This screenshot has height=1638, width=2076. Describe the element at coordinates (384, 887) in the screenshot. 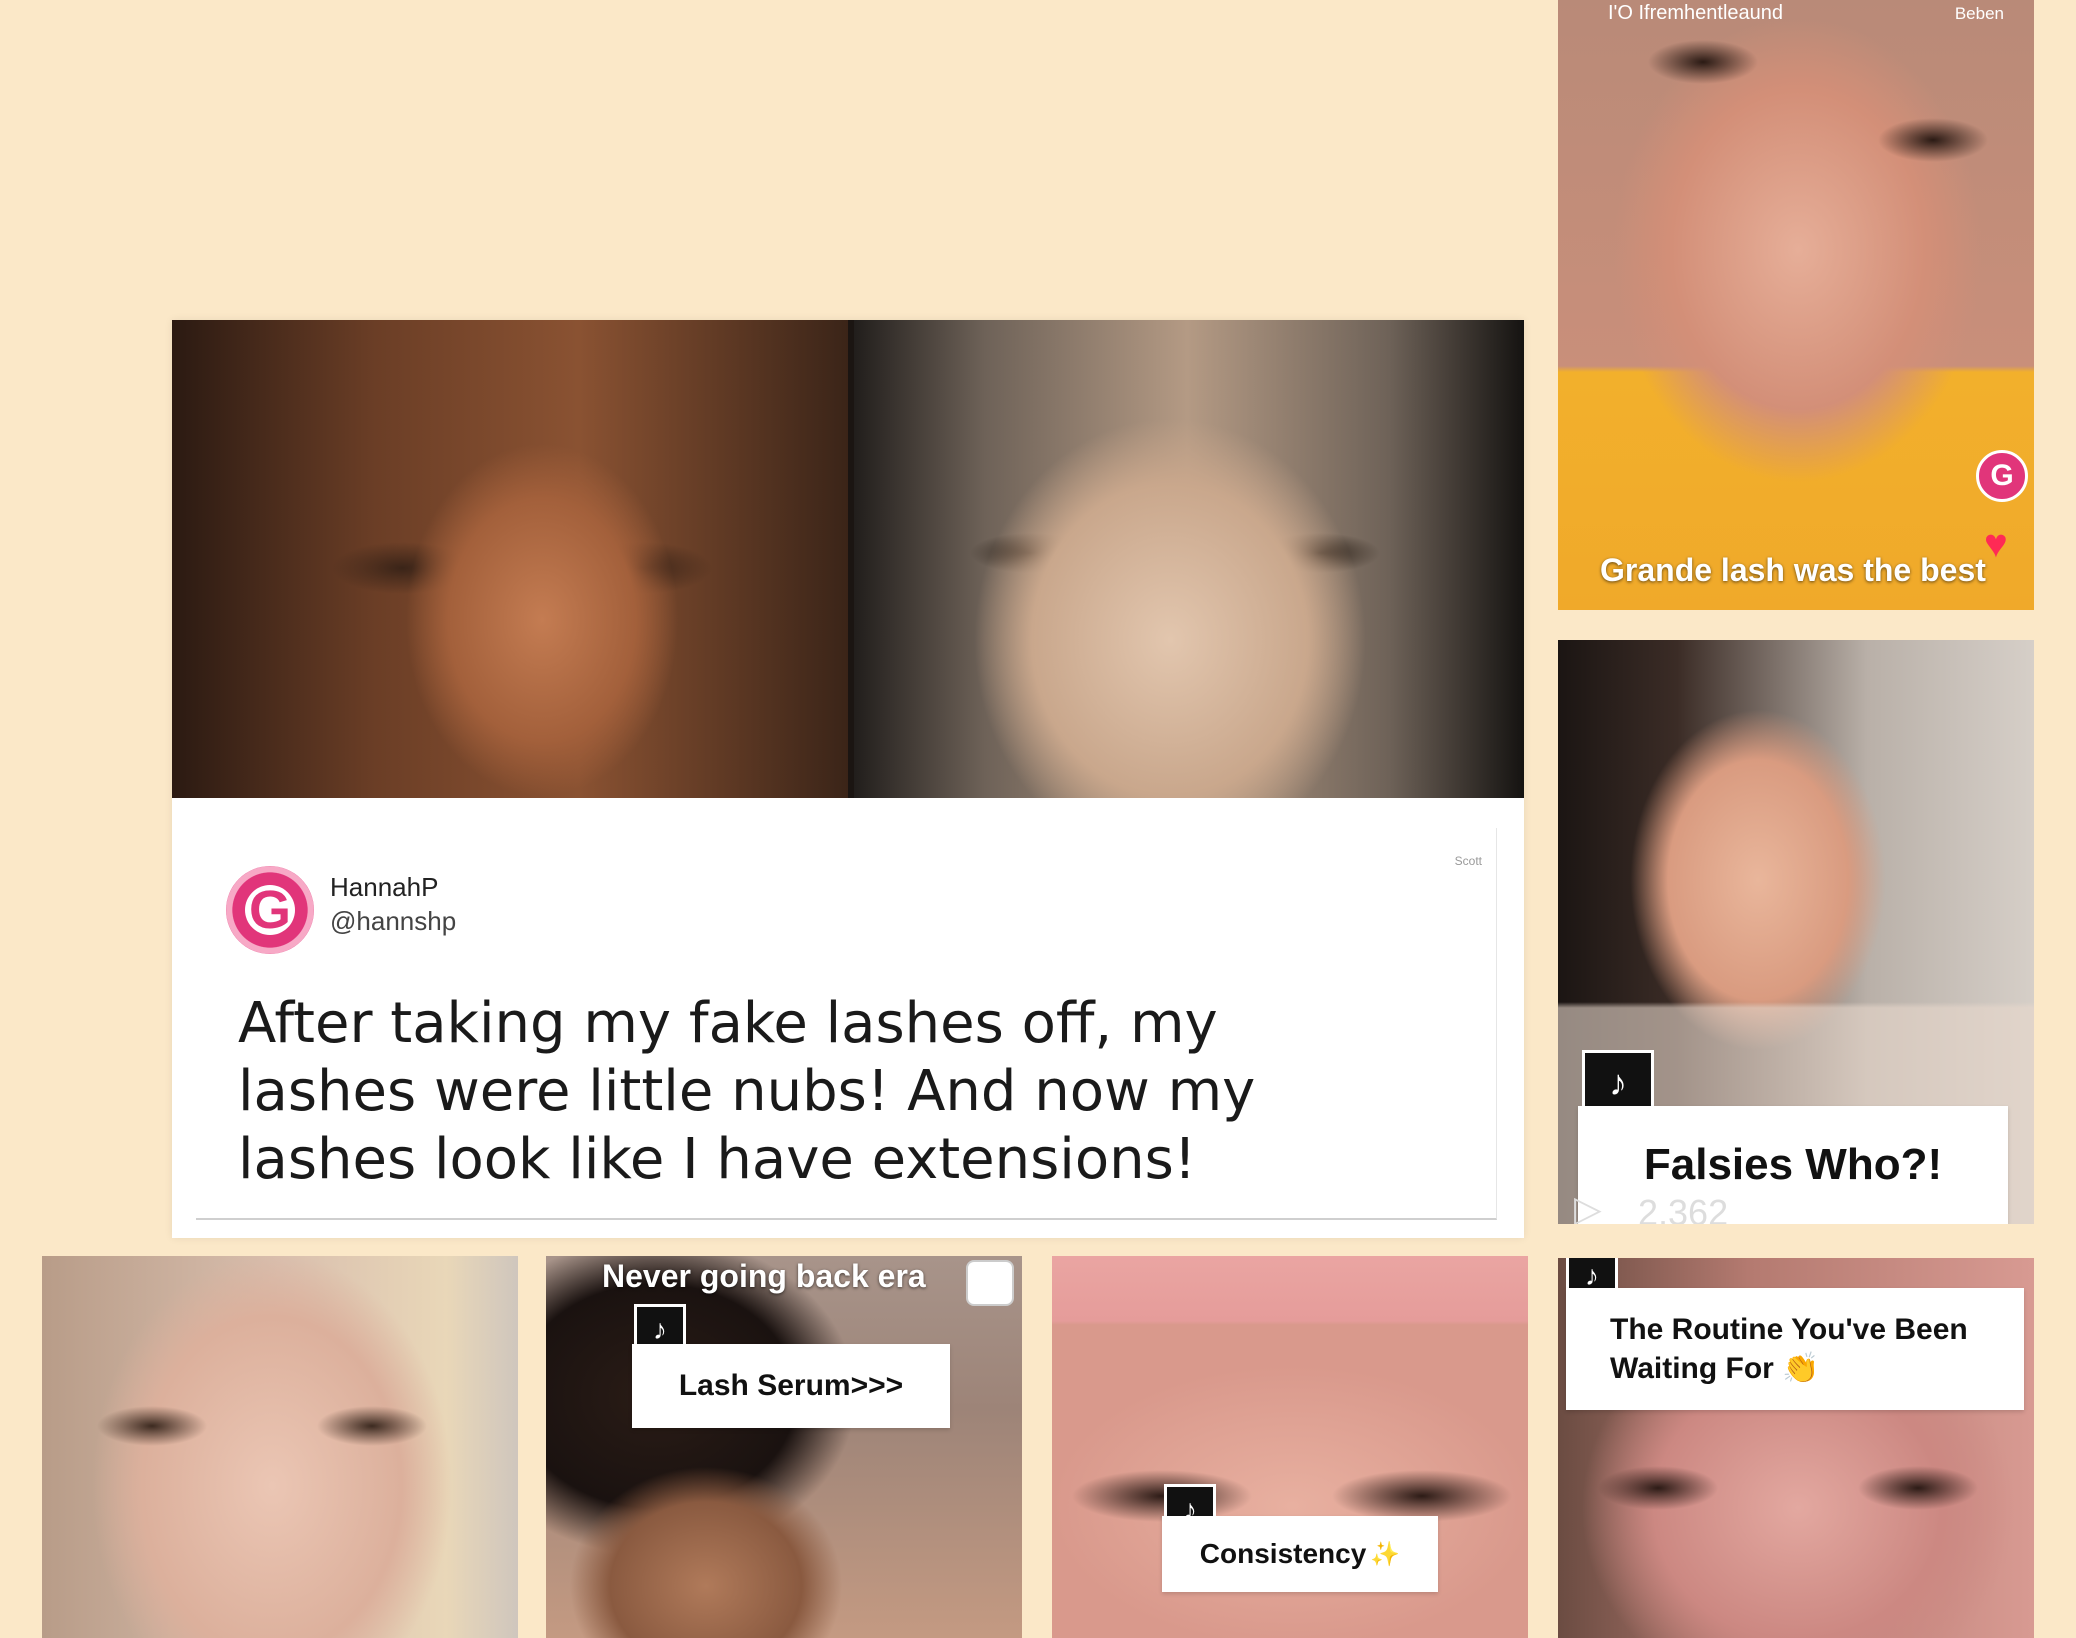

I see `reviewer-name: HannahP` at that location.